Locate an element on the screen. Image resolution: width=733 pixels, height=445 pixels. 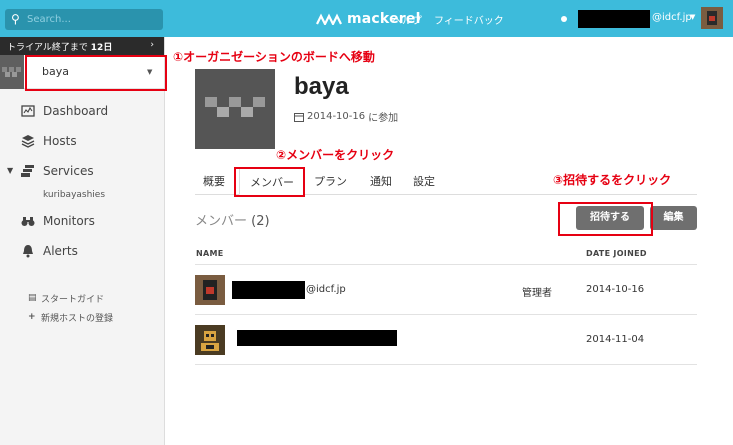
chevron-down-icon: ▼ is located at coordinates (692, 17).